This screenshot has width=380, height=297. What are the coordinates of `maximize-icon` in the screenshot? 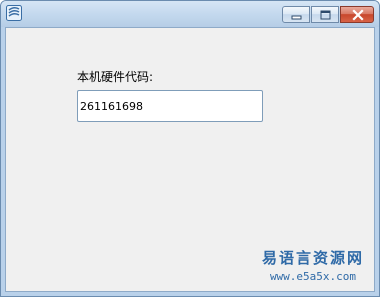 It's located at (325, 15).